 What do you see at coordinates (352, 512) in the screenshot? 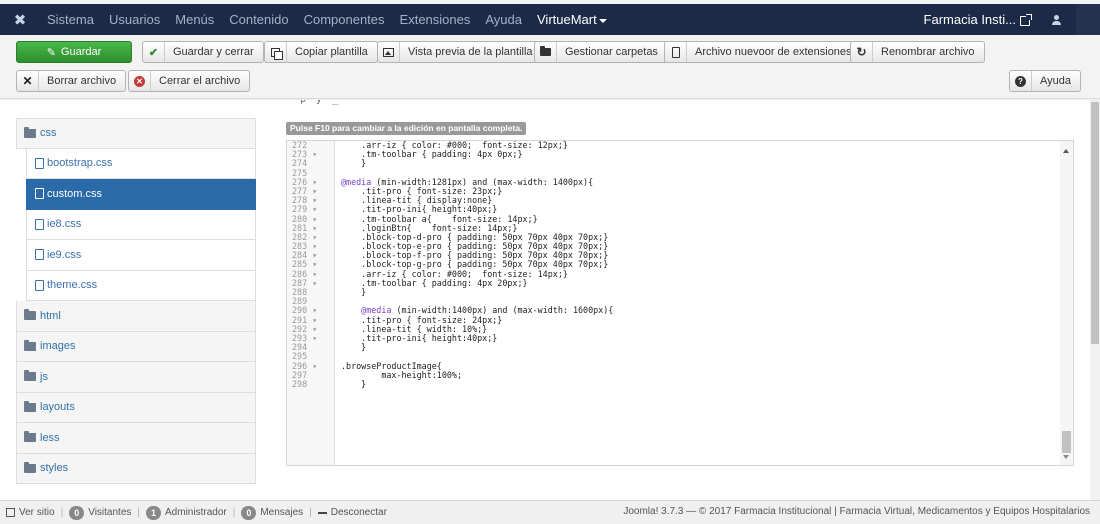
I see `logout-link: Desconectar` at bounding box center [352, 512].